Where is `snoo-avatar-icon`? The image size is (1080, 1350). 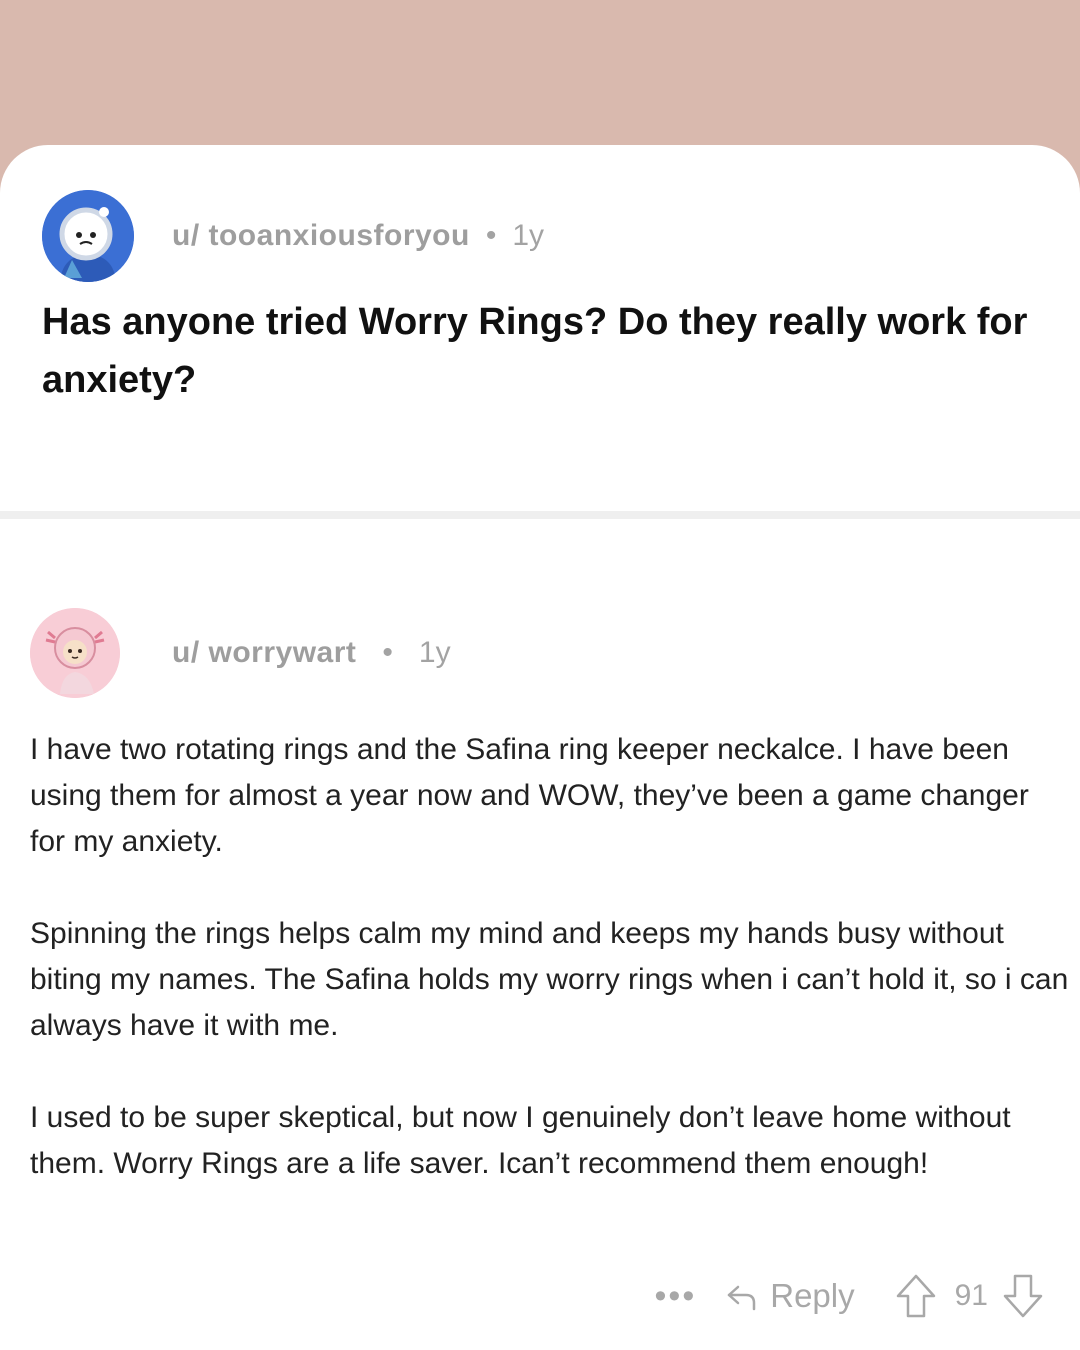
snoo-avatar-icon is located at coordinates (88, 236).